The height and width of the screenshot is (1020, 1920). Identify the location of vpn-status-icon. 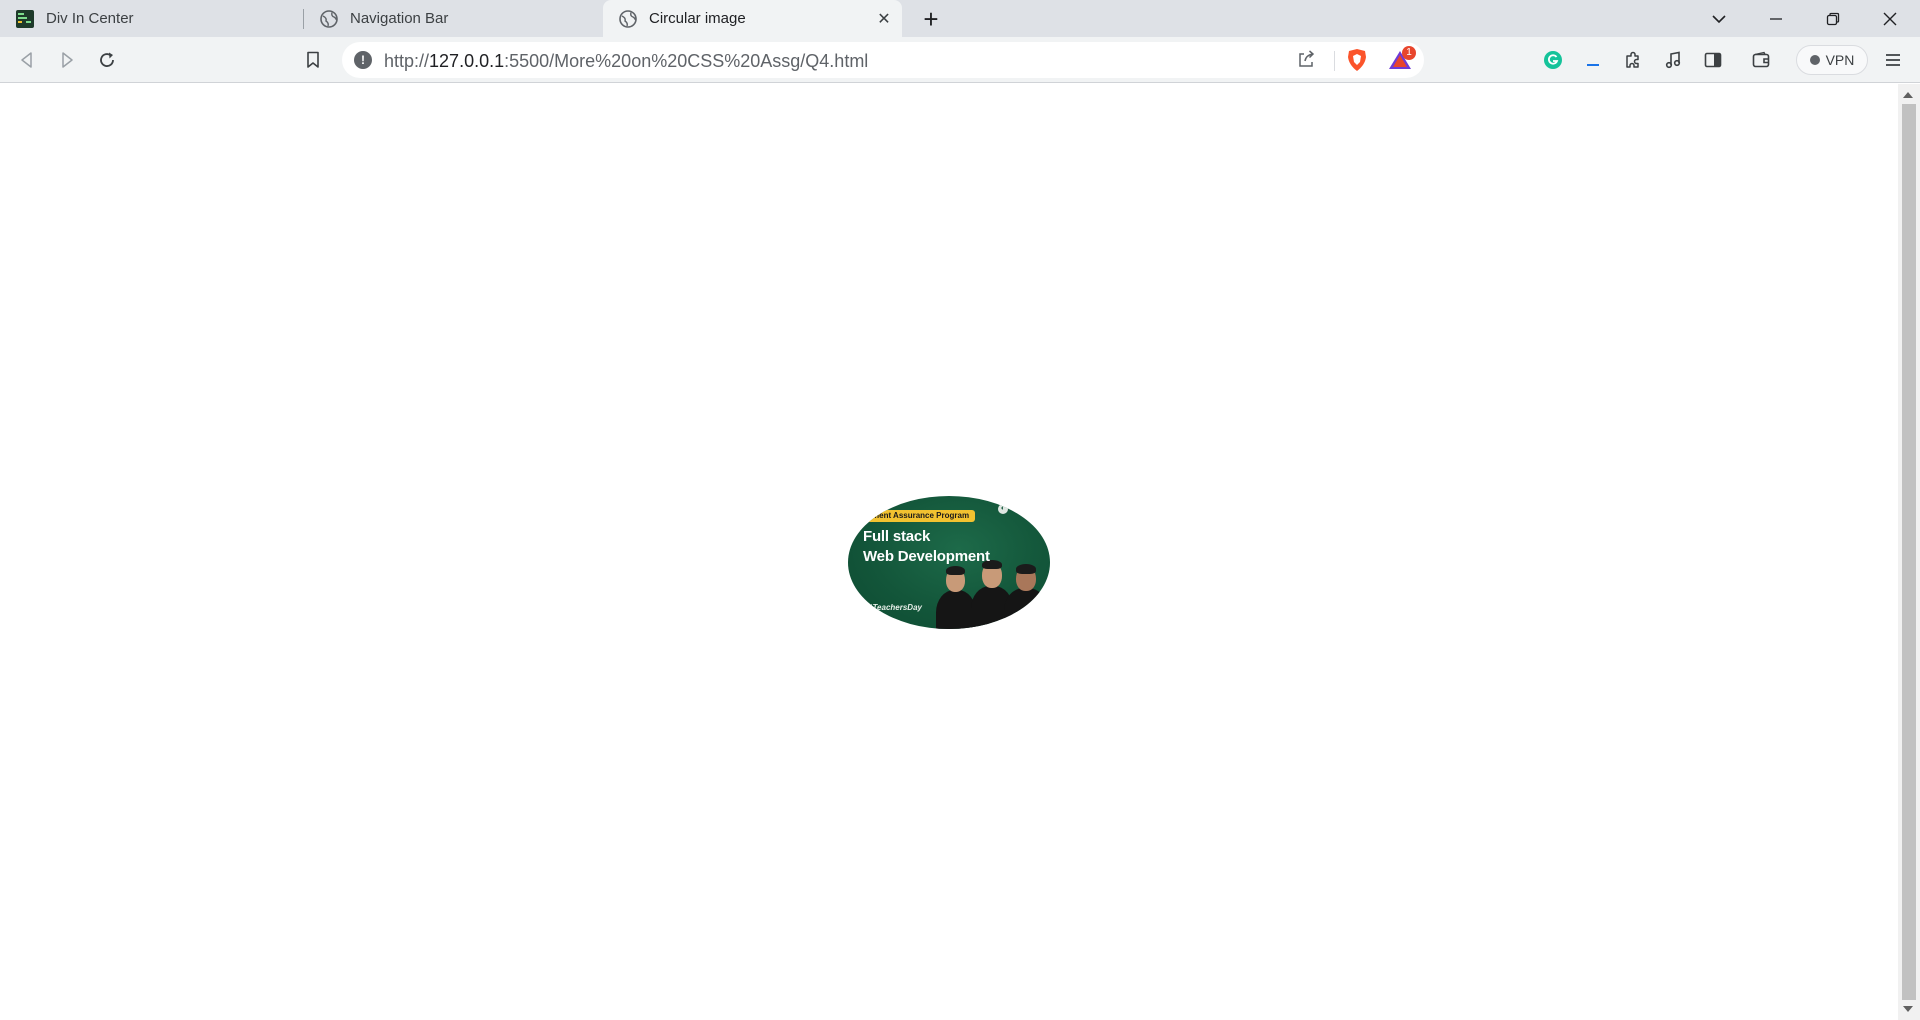
(1814, 60).